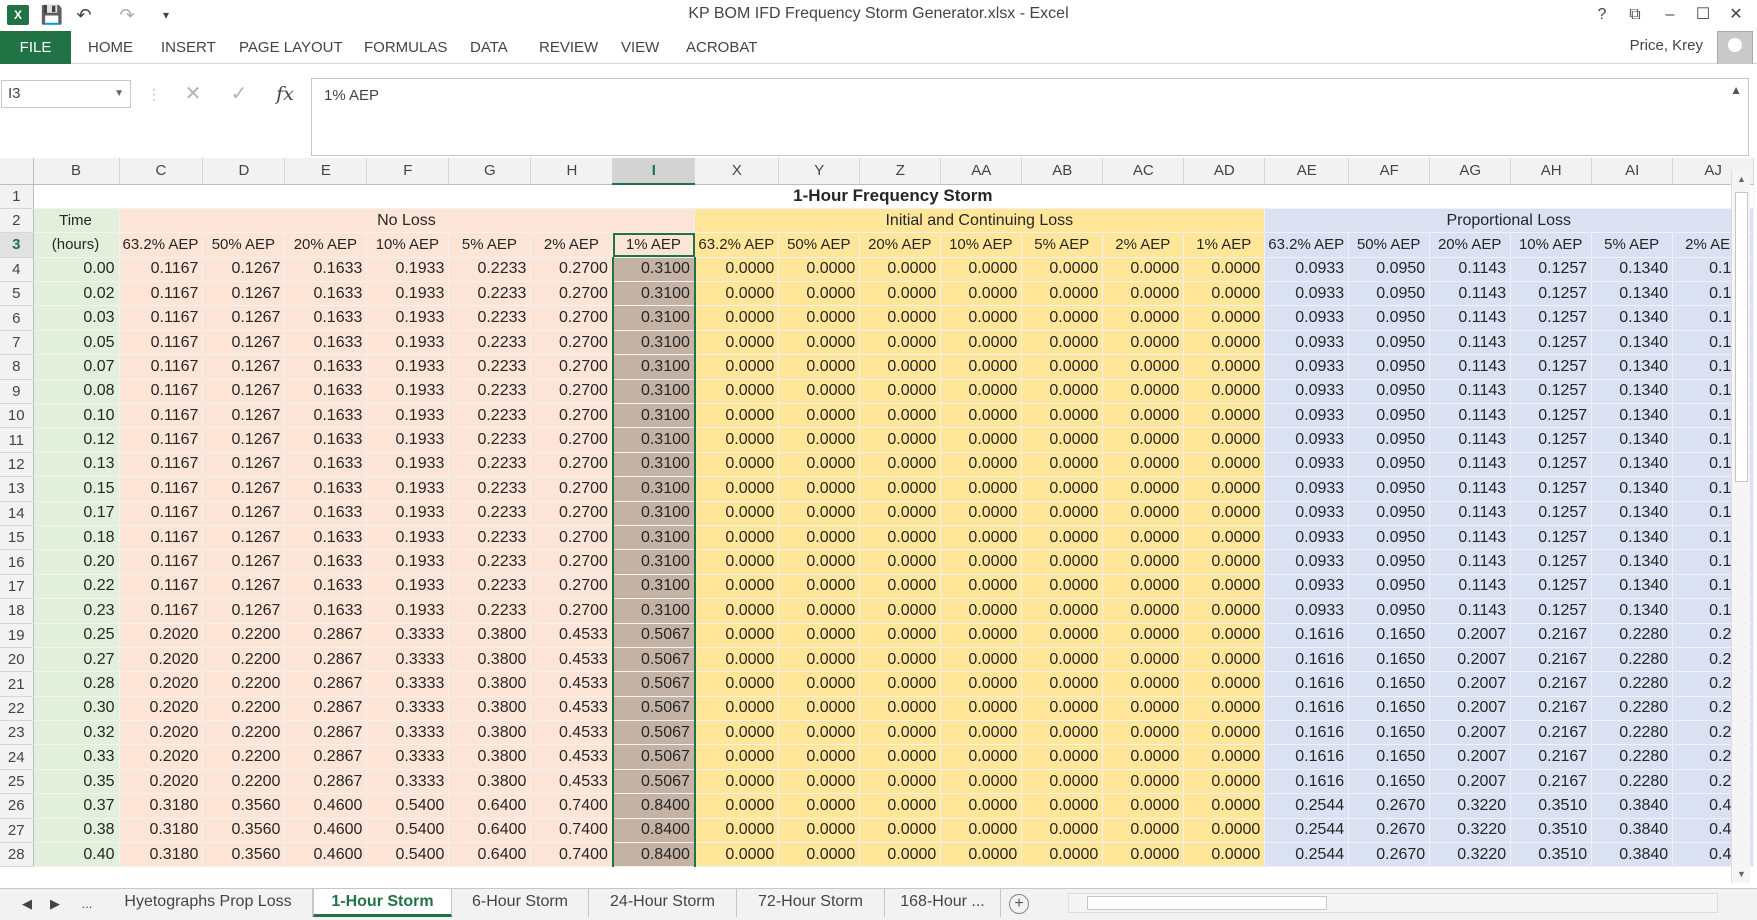  Describe the element at coordinates (1307, 806) in the screenshot. I see `data-cell: 0.2544` at that location.